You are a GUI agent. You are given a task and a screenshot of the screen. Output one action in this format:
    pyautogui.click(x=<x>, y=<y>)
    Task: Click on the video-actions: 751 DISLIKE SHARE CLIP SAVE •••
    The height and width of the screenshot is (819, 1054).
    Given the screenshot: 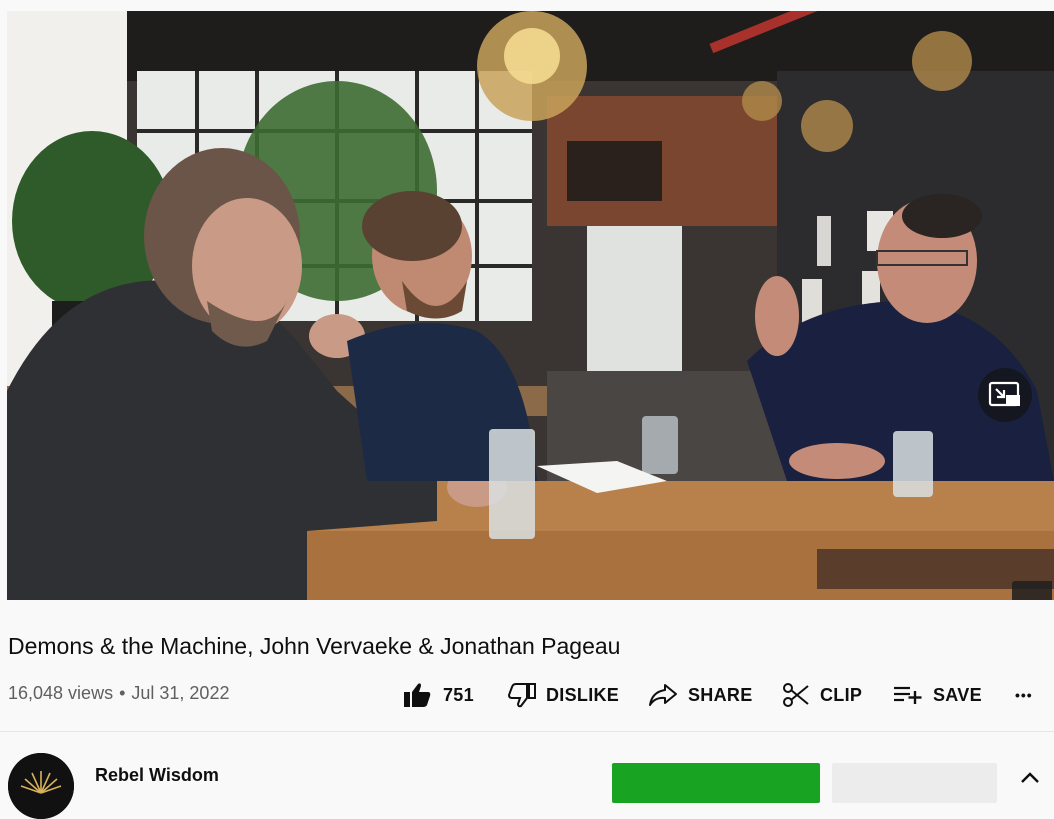 What is the action you would take?
    pyautogui.click(x=724, y=695)
    